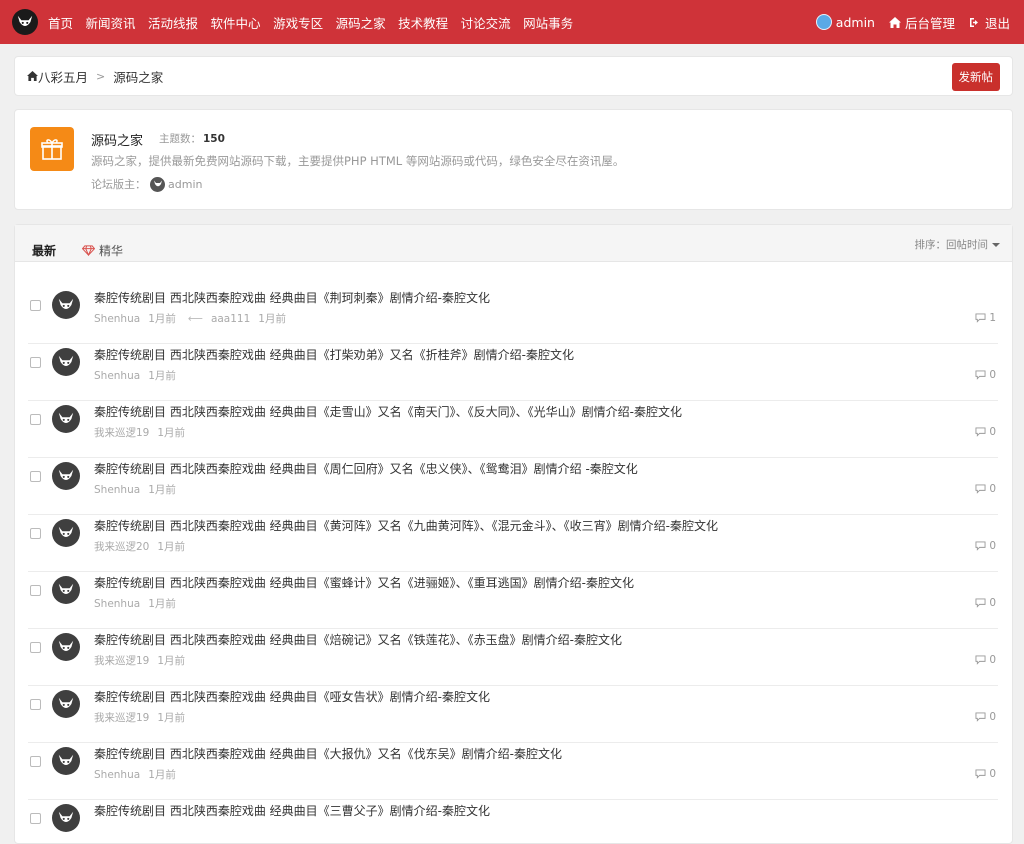 The width and height of the screenshot is (1024, 844). What do you see at coordinates (121, 546) in the screenshot?
I see `thread-author: 我来巡逻20` at bounding box center [121, 546].